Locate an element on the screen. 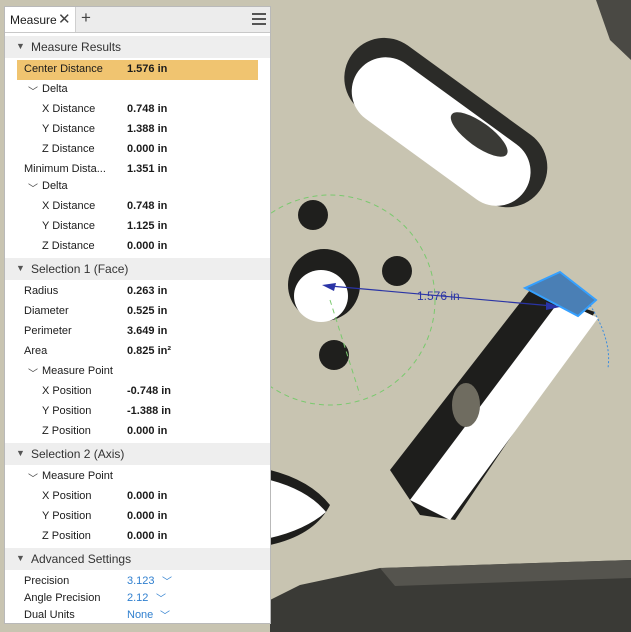  row-radius: Radius 0.263 in is located at coordinates (137, 292).